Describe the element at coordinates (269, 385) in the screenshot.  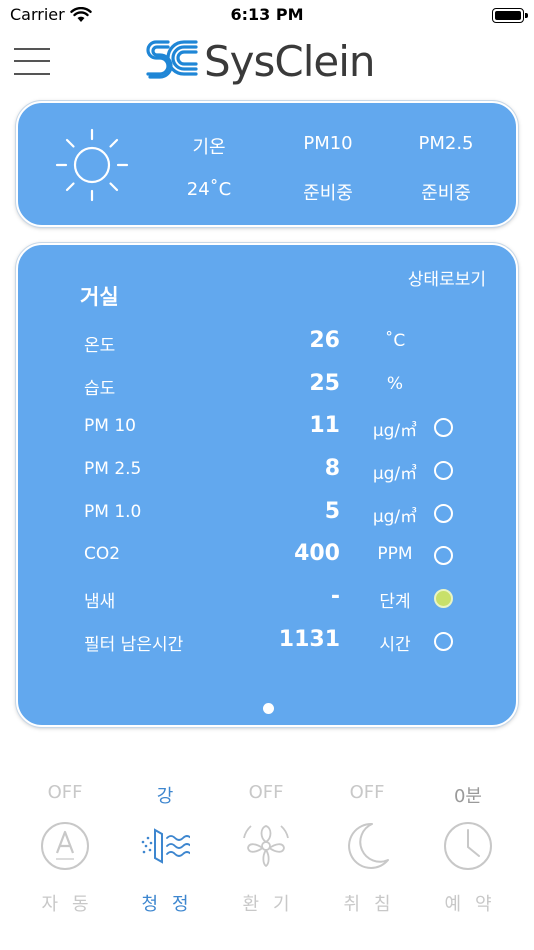
I see `row-humidity: 습도 25 %` at that location.